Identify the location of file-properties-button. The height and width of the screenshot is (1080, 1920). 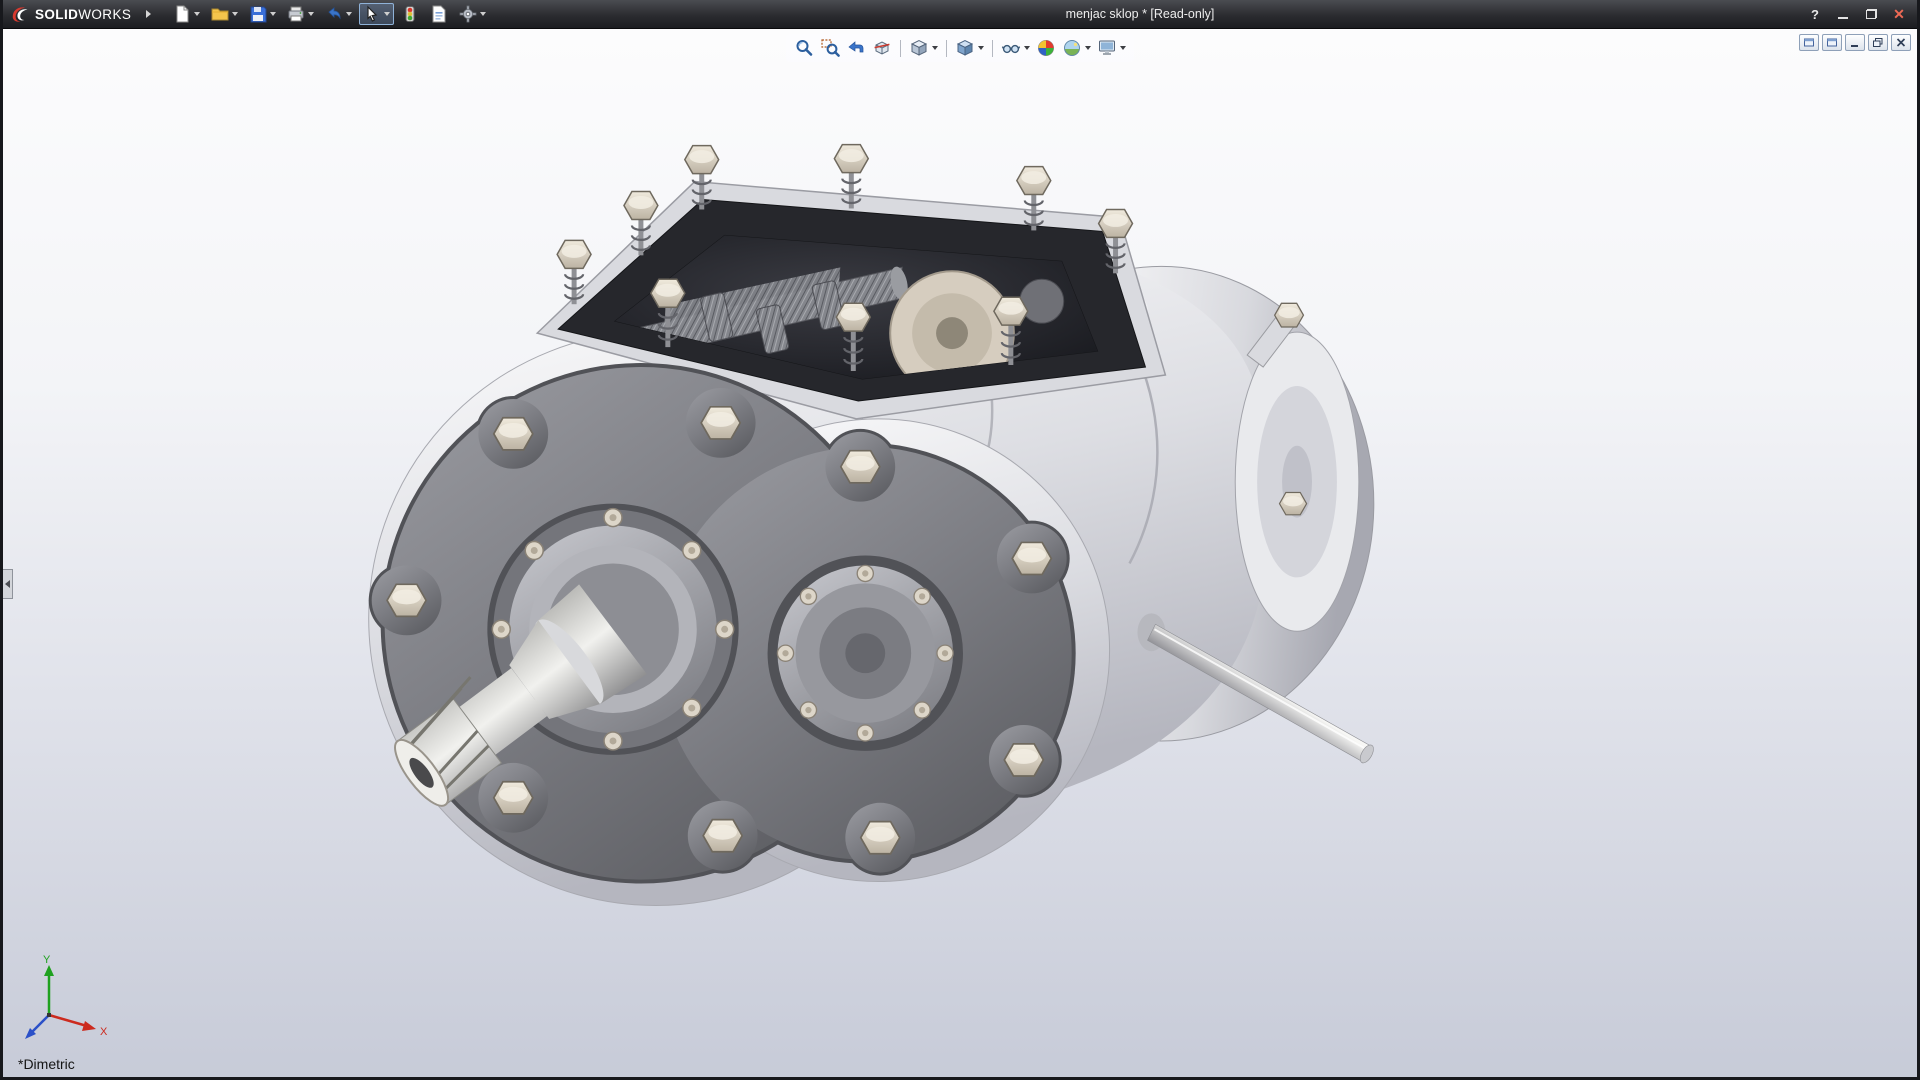
(439, 14).